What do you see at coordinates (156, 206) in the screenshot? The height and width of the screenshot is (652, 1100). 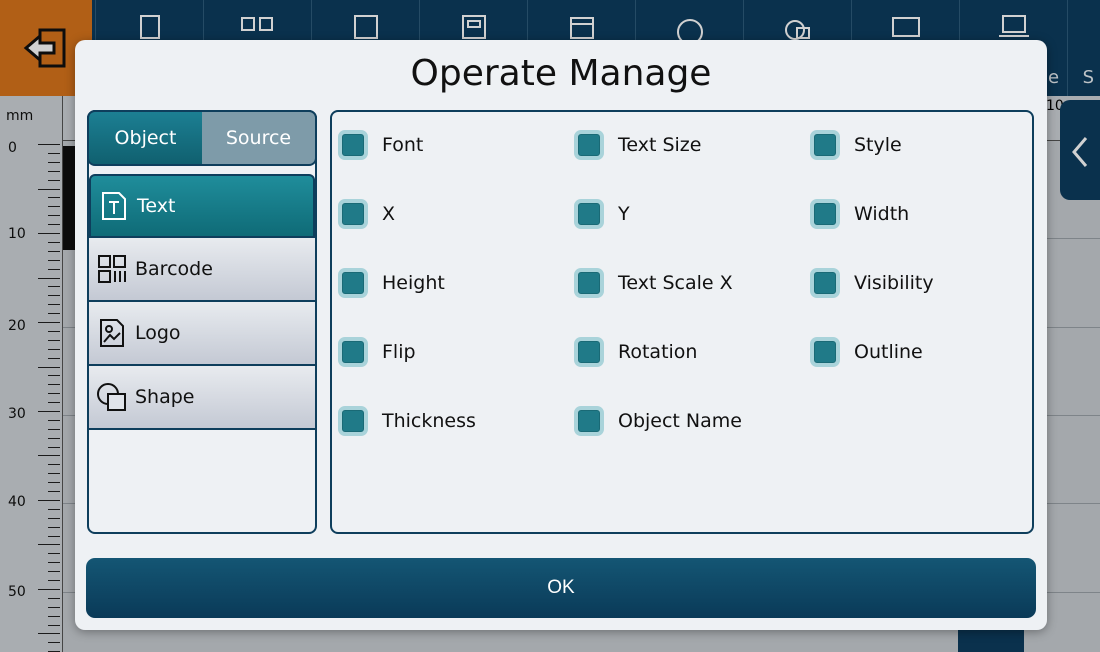 I see `nav-item-label: Text` at bounding box center [156, 206].